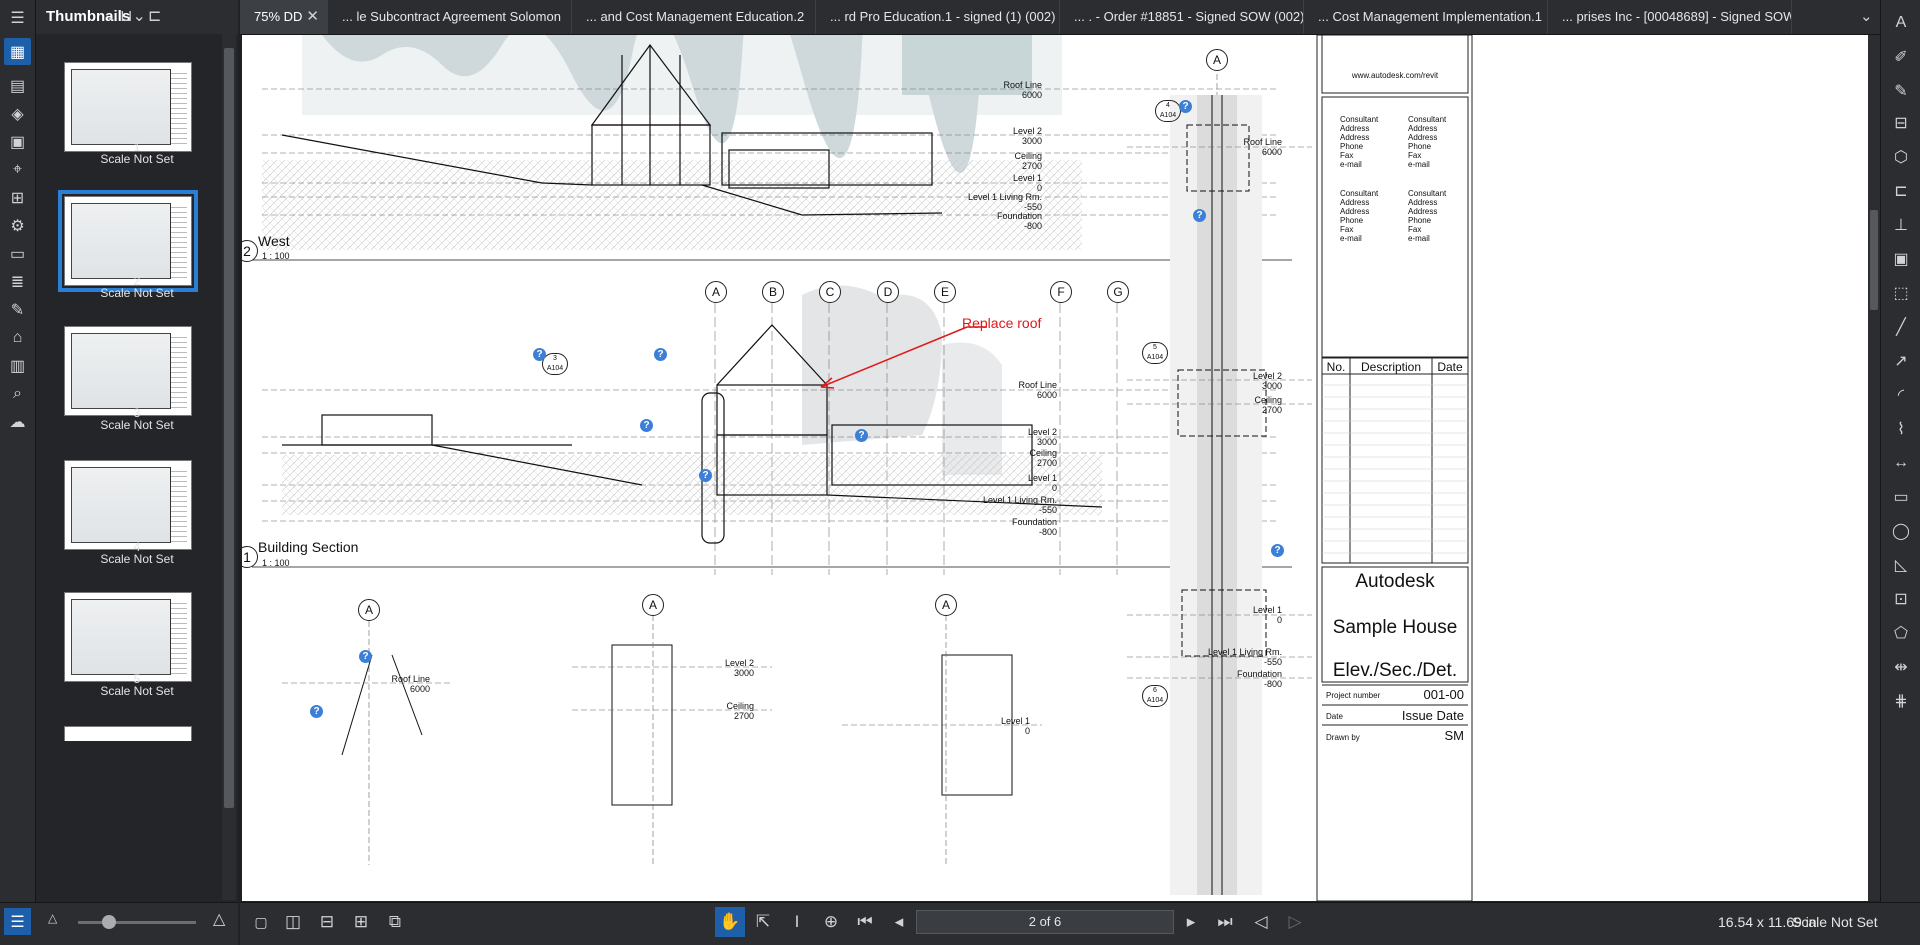  What do you see at coordinates (109, 922) in the screenshot?
I see `thumbnail-zoom-knob` at bounding box center [109, 922].